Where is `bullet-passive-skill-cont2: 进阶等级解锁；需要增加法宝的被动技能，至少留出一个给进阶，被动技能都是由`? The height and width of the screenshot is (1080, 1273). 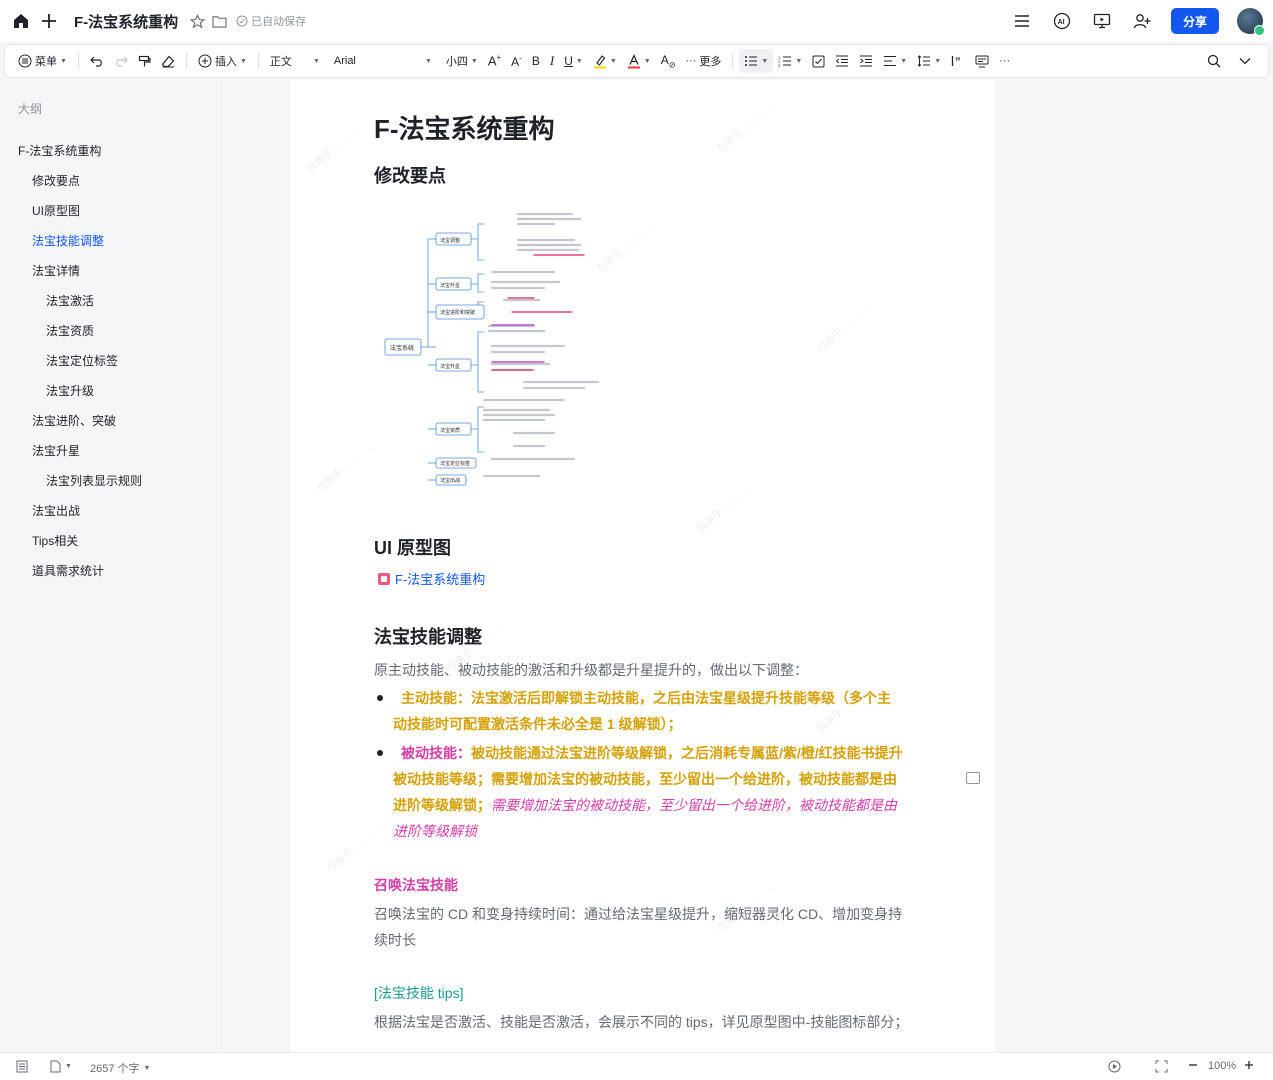
bullet-passive-skill-cont2: 进阶等级解锁；需要增加法宝的被动技能，至少留出一个给进阶，被动技能都是由 is located at coordinates (645, 805).